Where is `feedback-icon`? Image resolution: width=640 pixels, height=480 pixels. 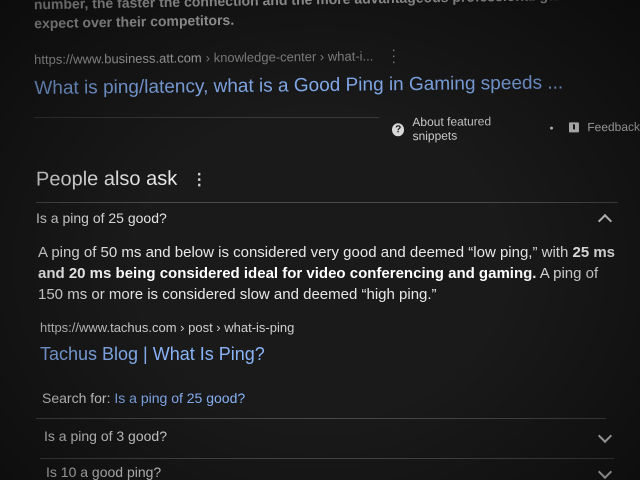 feedback-icon is located at coordinates (574, 127).